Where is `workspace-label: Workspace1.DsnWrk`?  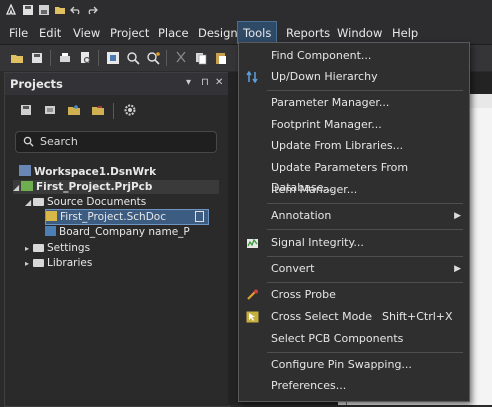 workspace-label: Workspace1.DsnWrk is located at coordinates (95, 172).